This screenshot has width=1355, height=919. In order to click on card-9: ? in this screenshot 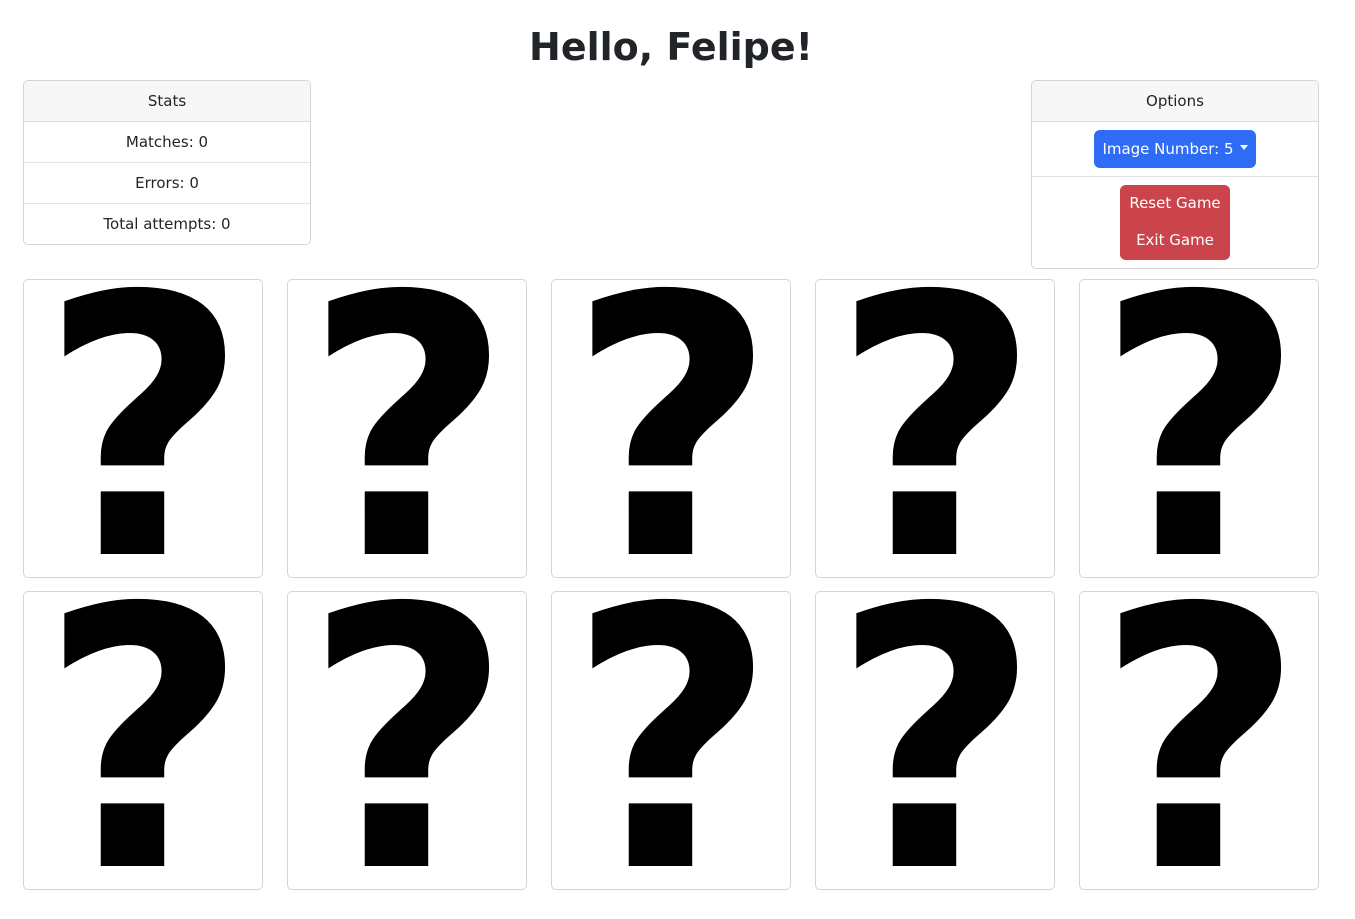, I will do `click(935, 740)`.